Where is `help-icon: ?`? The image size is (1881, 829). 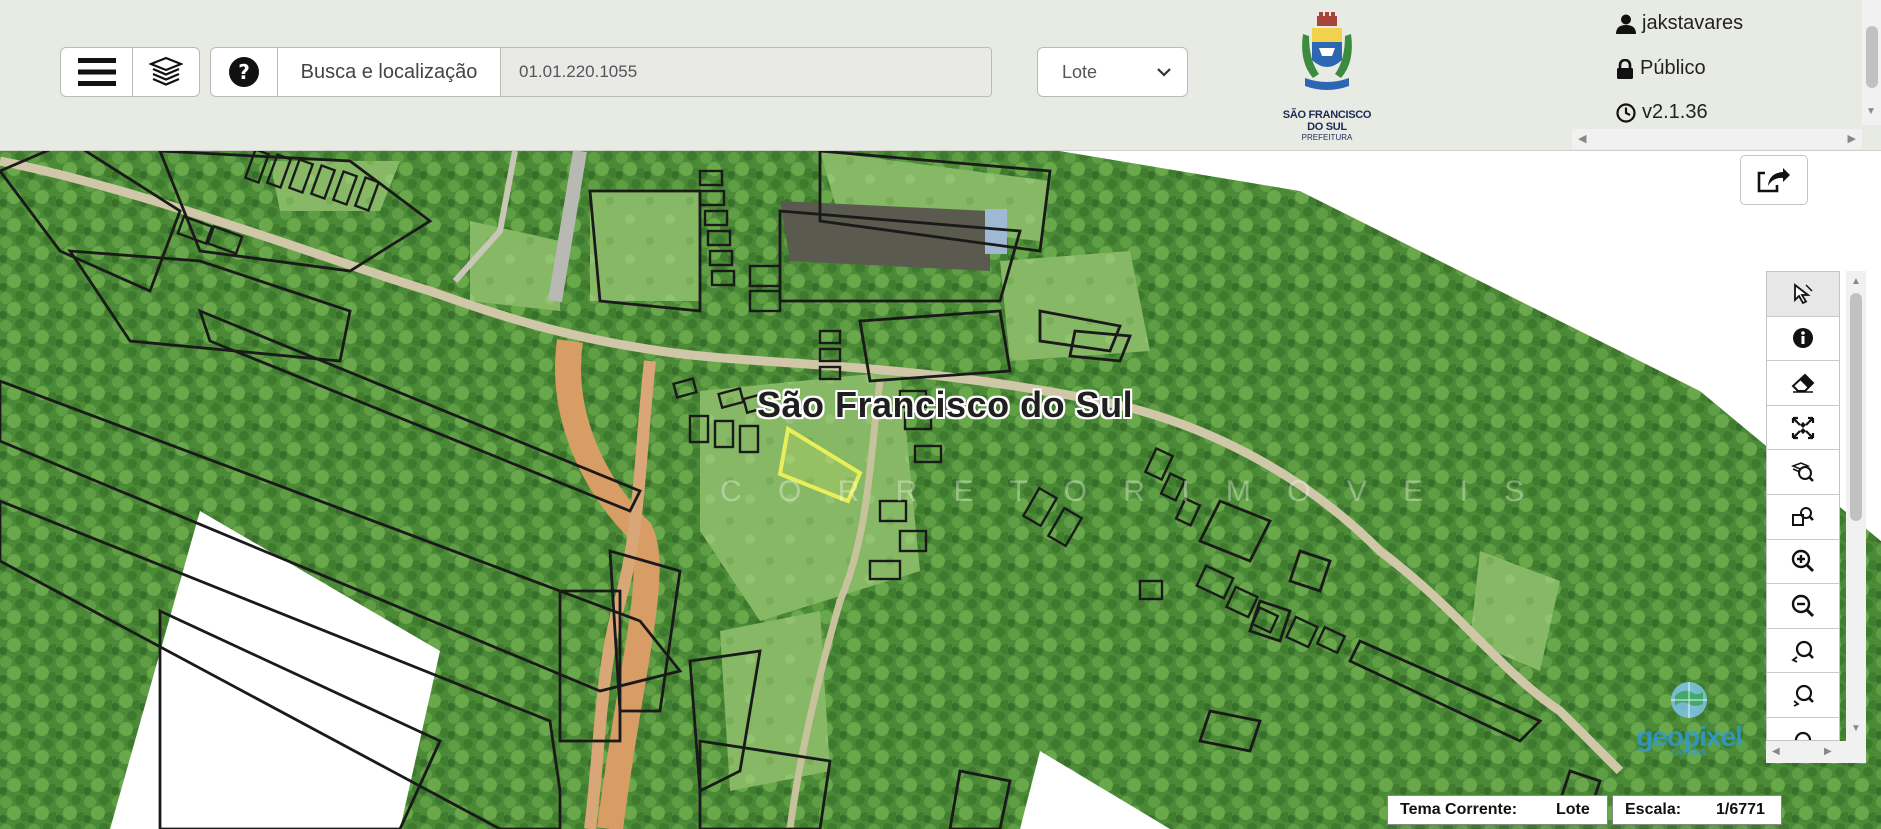
help-icon: ? is located at coordinates (244, 72).